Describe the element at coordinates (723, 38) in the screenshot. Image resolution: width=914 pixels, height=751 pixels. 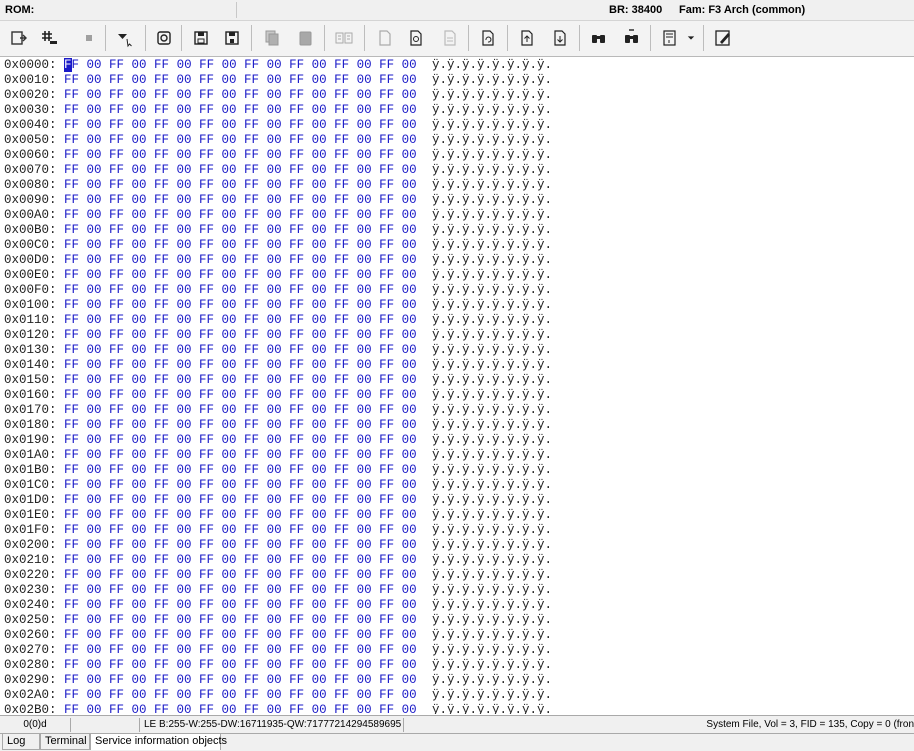
I see `edit-button` at that location.